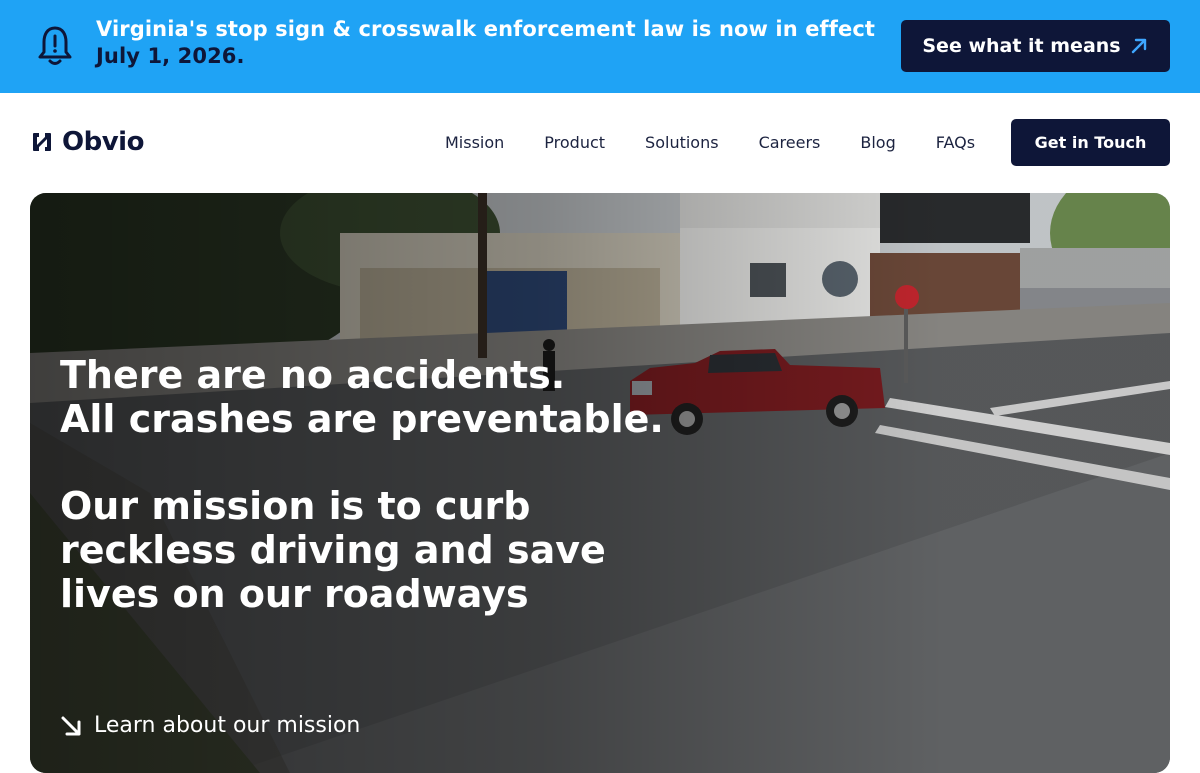 The image size is (1200, 773). I want to click on bell-alert-icon, so click(55, 45).